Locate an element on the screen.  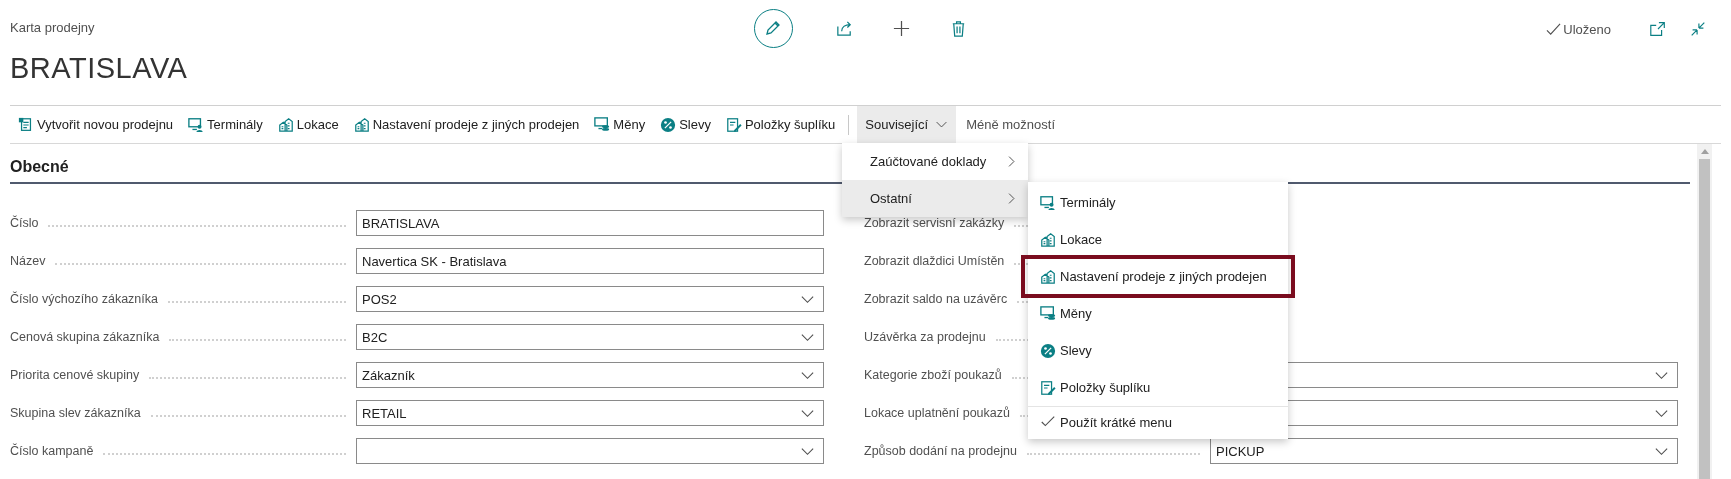
menu-item: Nastavení prodeje z jiných prodejen is located at coordinates (1158, 276).